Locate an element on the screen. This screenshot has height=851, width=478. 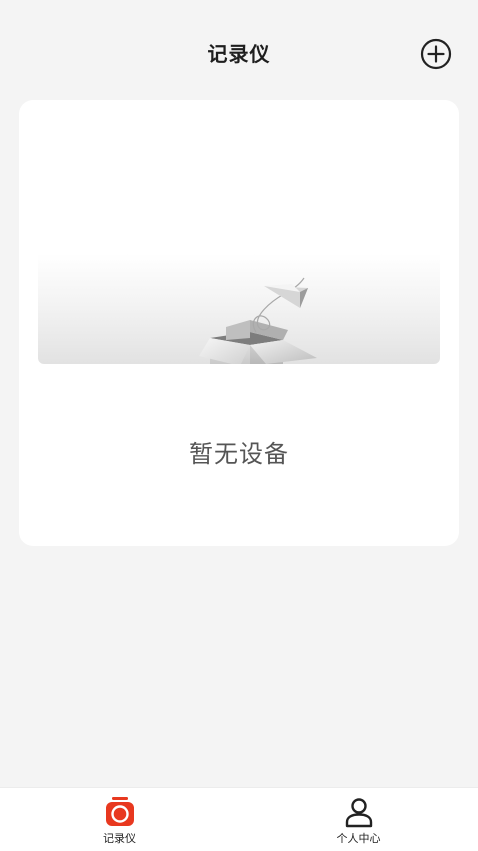
recorder-icon is located at coordinates (120, 812).